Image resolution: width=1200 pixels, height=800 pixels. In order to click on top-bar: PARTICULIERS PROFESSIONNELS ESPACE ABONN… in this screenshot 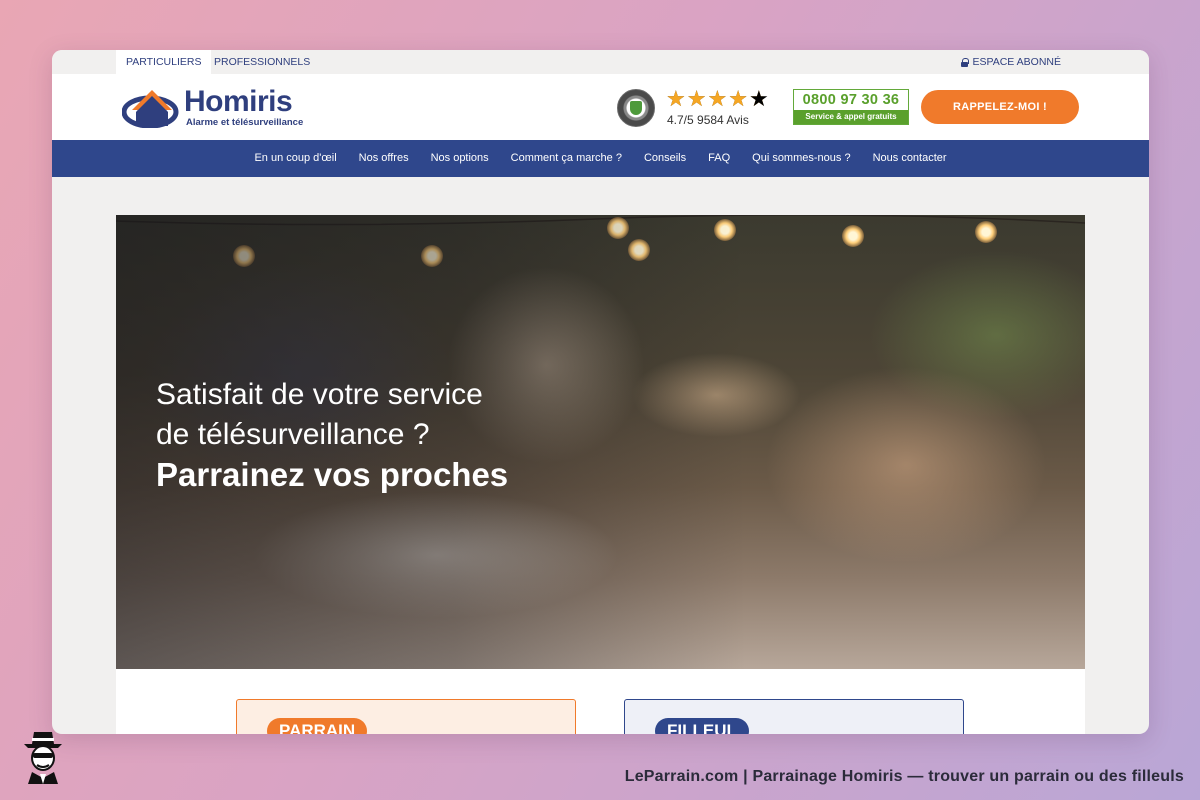, I will do `click(600, 62)`.